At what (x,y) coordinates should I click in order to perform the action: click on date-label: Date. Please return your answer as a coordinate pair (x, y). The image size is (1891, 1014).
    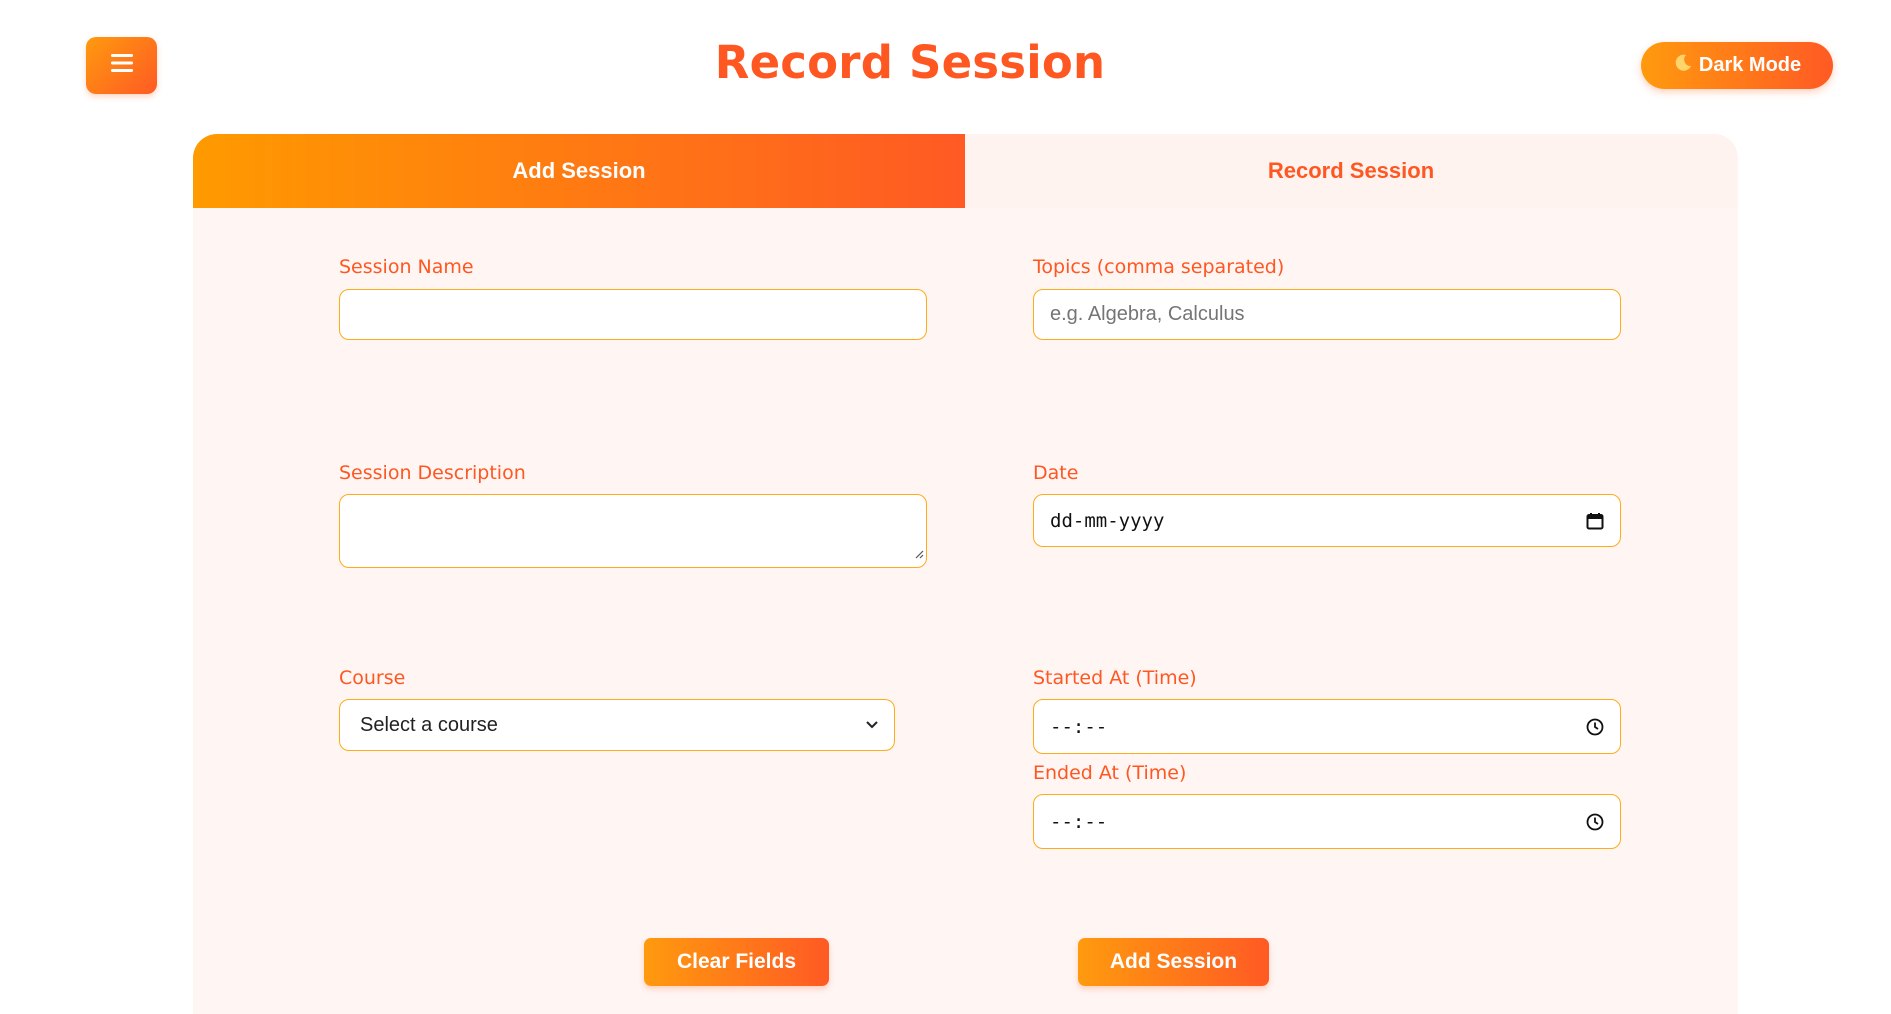
    Looking at the image, I should click on (1056, 473).